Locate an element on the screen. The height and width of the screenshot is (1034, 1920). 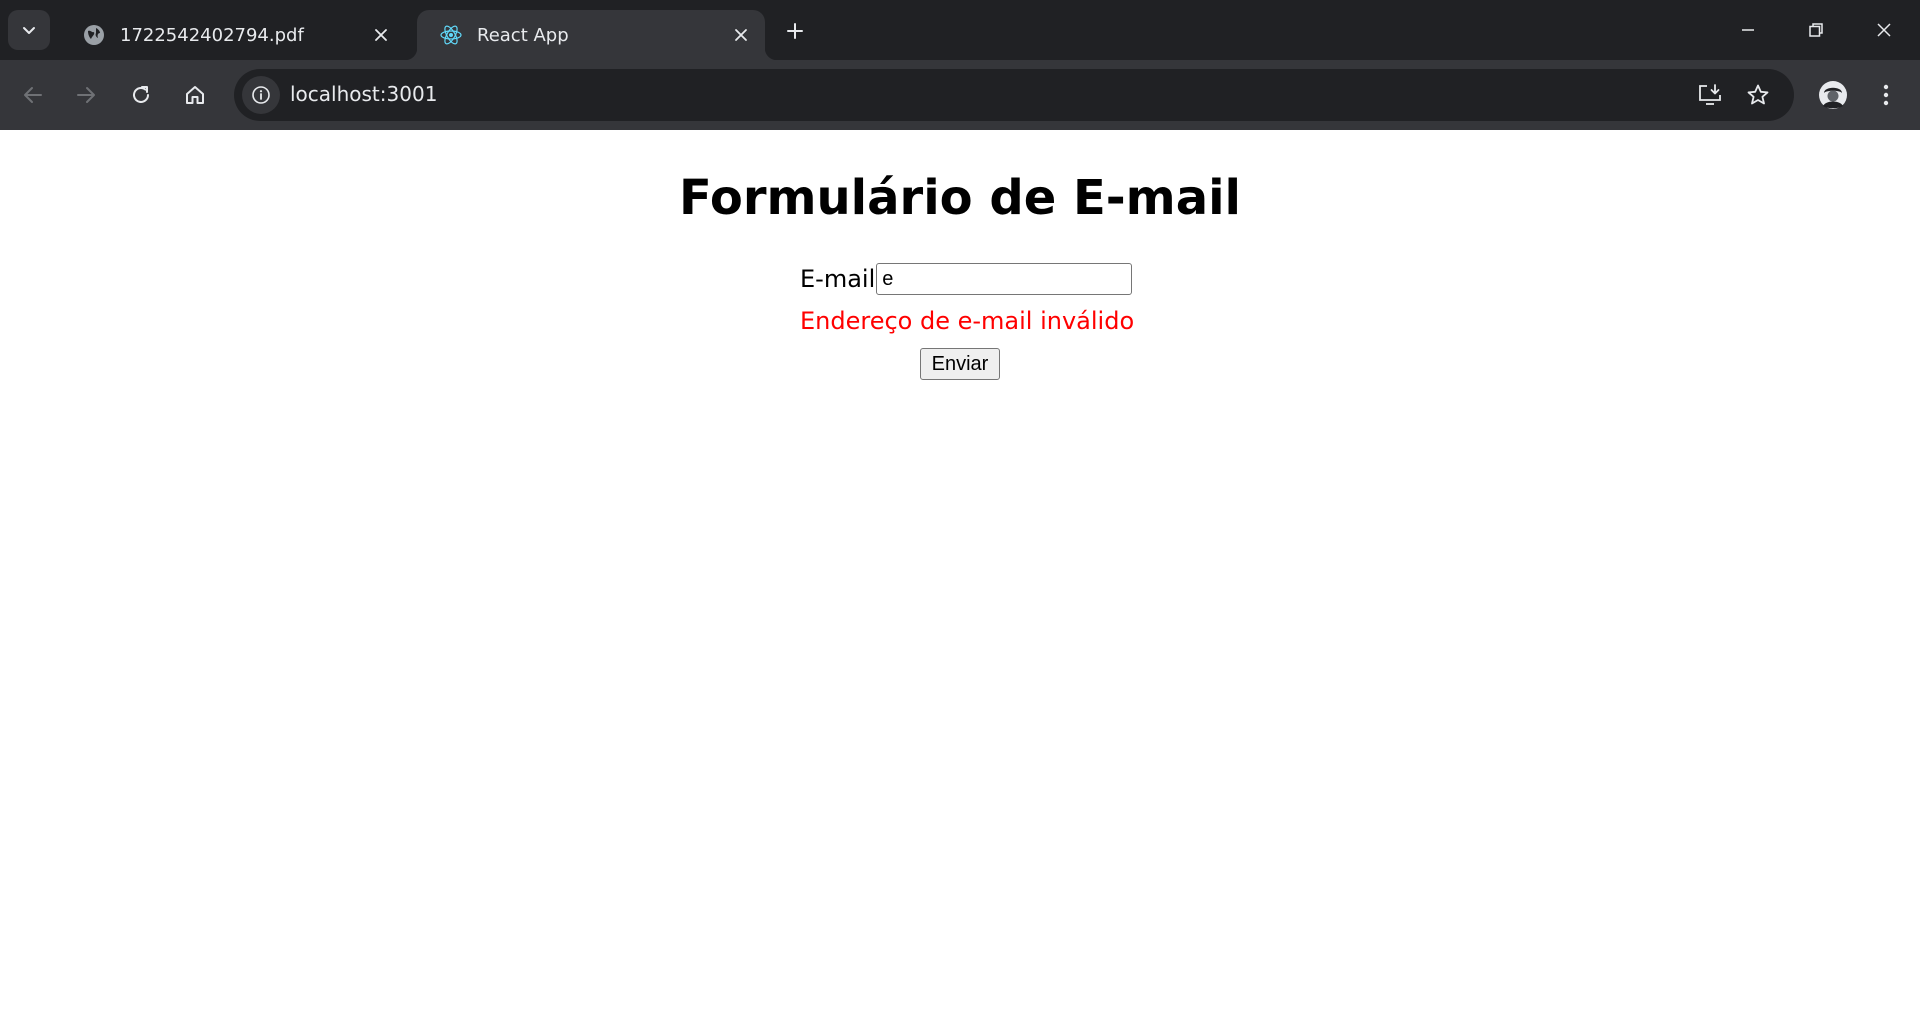
browser-menu-button is located at coordinates (1886, 95).